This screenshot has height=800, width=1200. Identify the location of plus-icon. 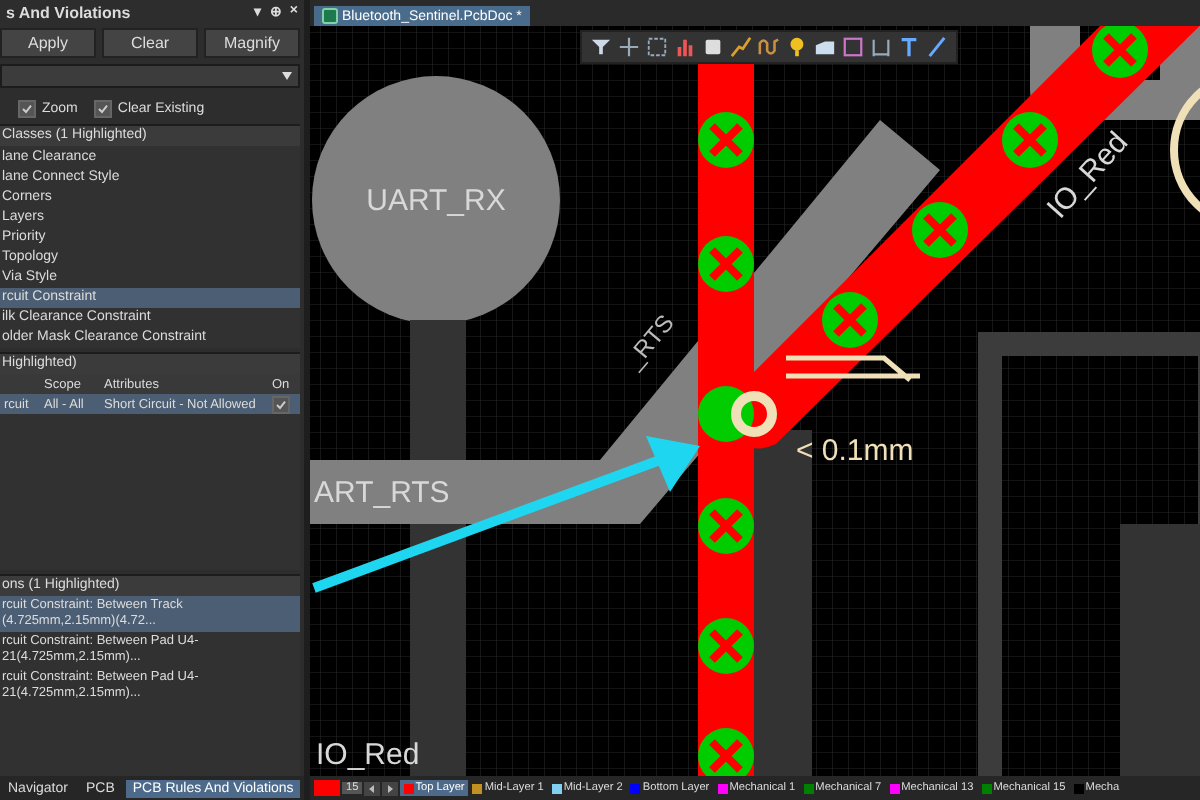
(629, 47).